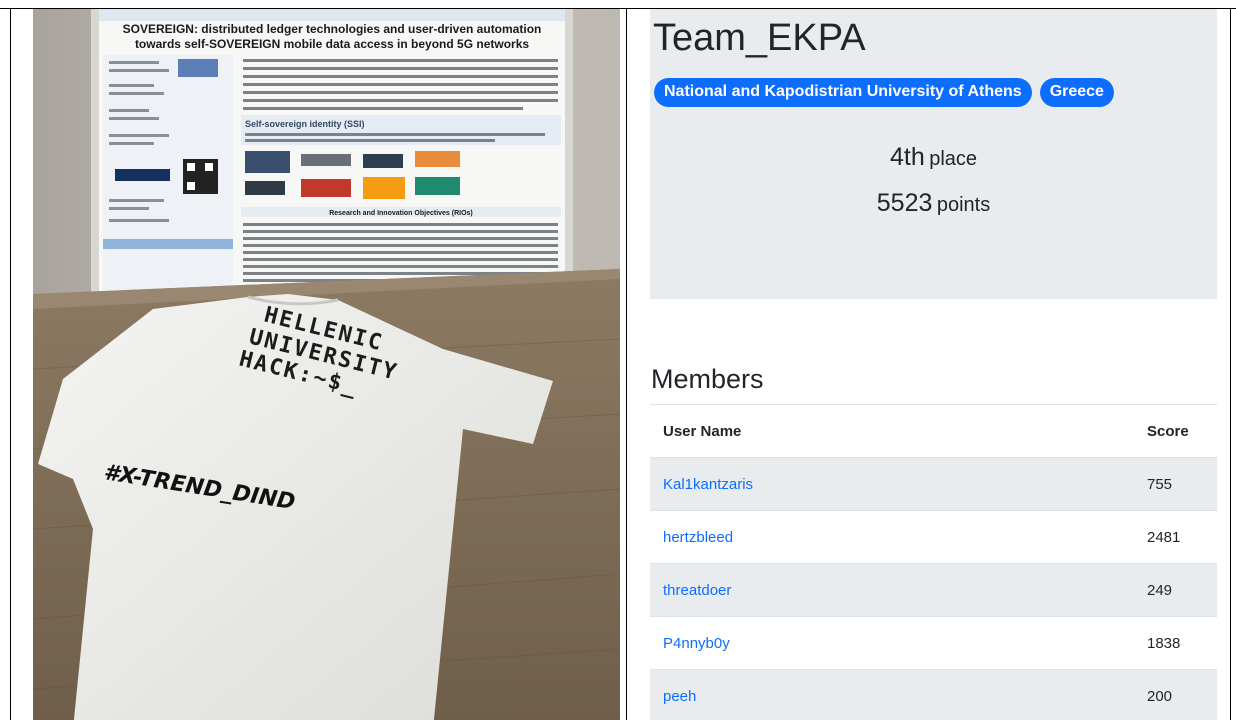  I want to click on member-score: 1838, so click(1175, 643).